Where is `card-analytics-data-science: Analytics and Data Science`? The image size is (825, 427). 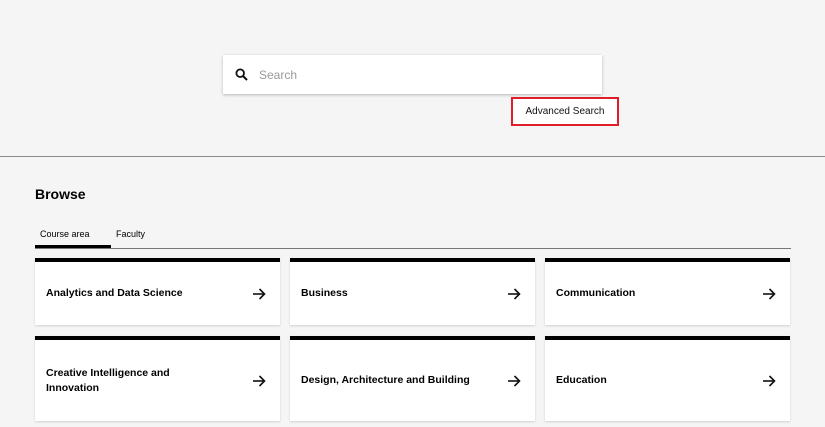
card-analytics-data-science: Analytics and Data Science is located at coordinates (157, 291).